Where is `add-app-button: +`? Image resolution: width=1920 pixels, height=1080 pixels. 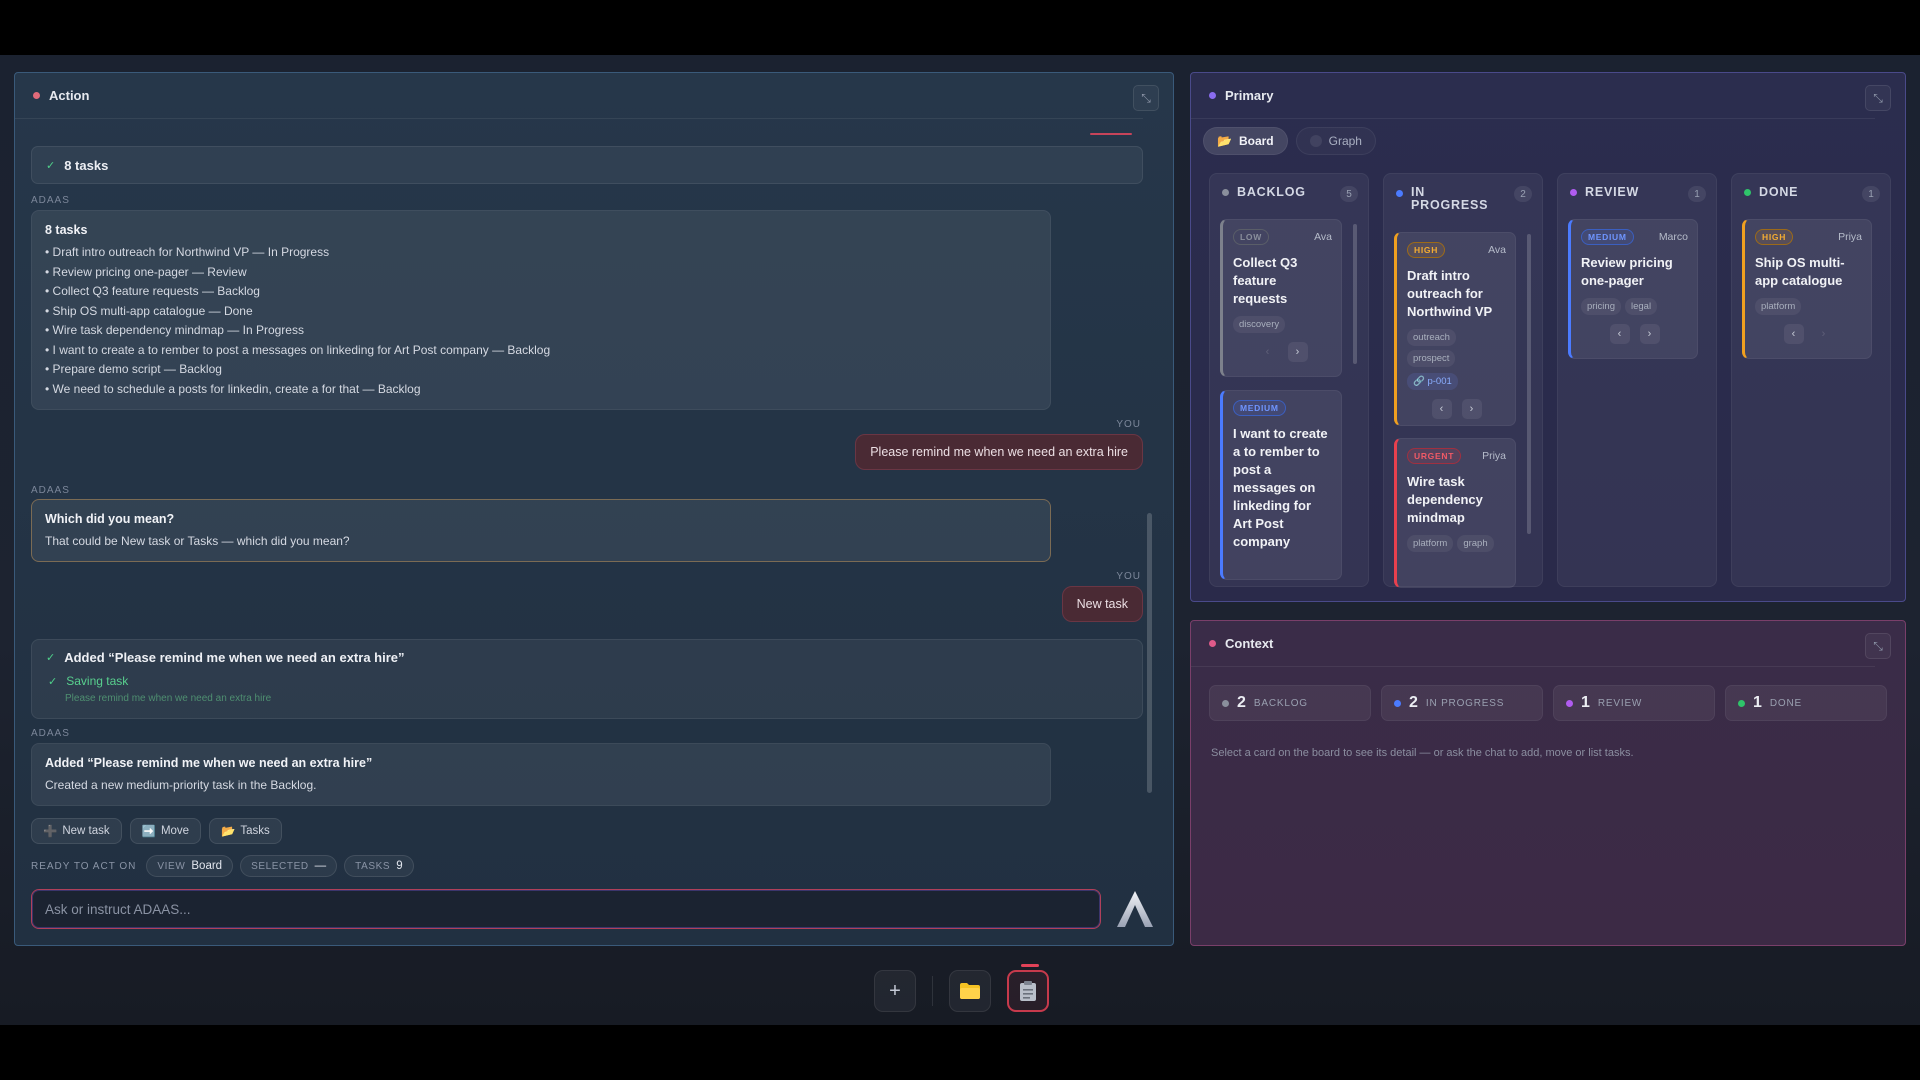 add-app-button: + is located at coordinates (895, 991).